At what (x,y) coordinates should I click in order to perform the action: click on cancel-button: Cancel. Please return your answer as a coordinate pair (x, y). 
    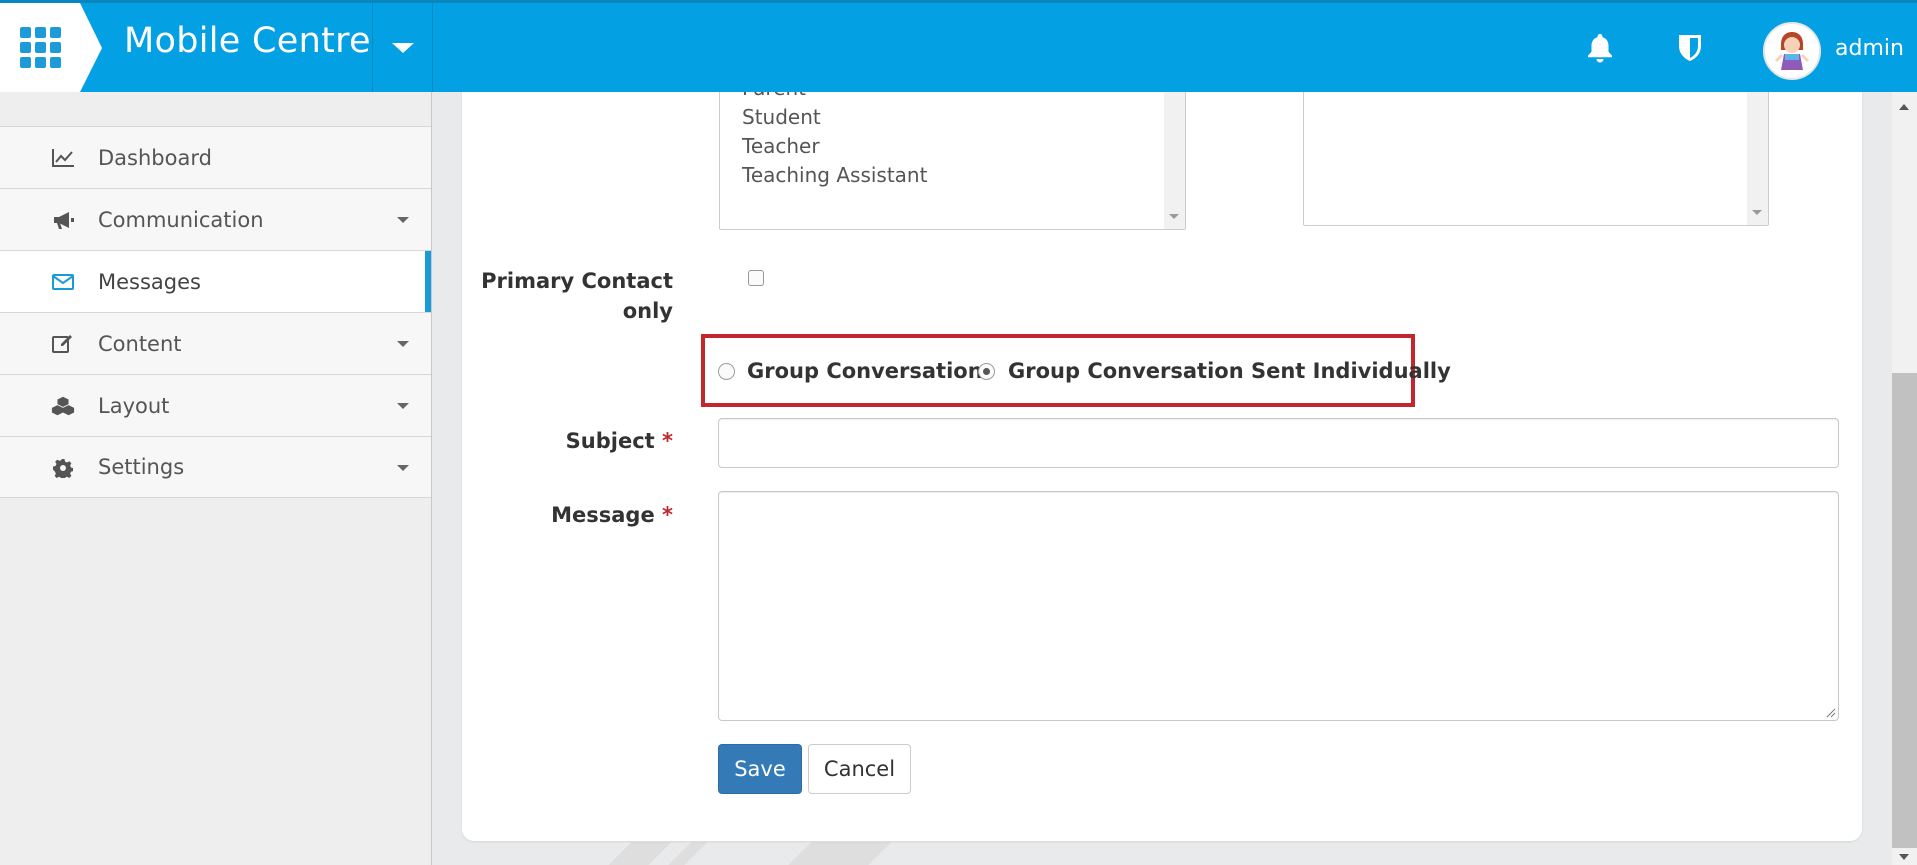
    Looking at the image, I should click on (859, 769).